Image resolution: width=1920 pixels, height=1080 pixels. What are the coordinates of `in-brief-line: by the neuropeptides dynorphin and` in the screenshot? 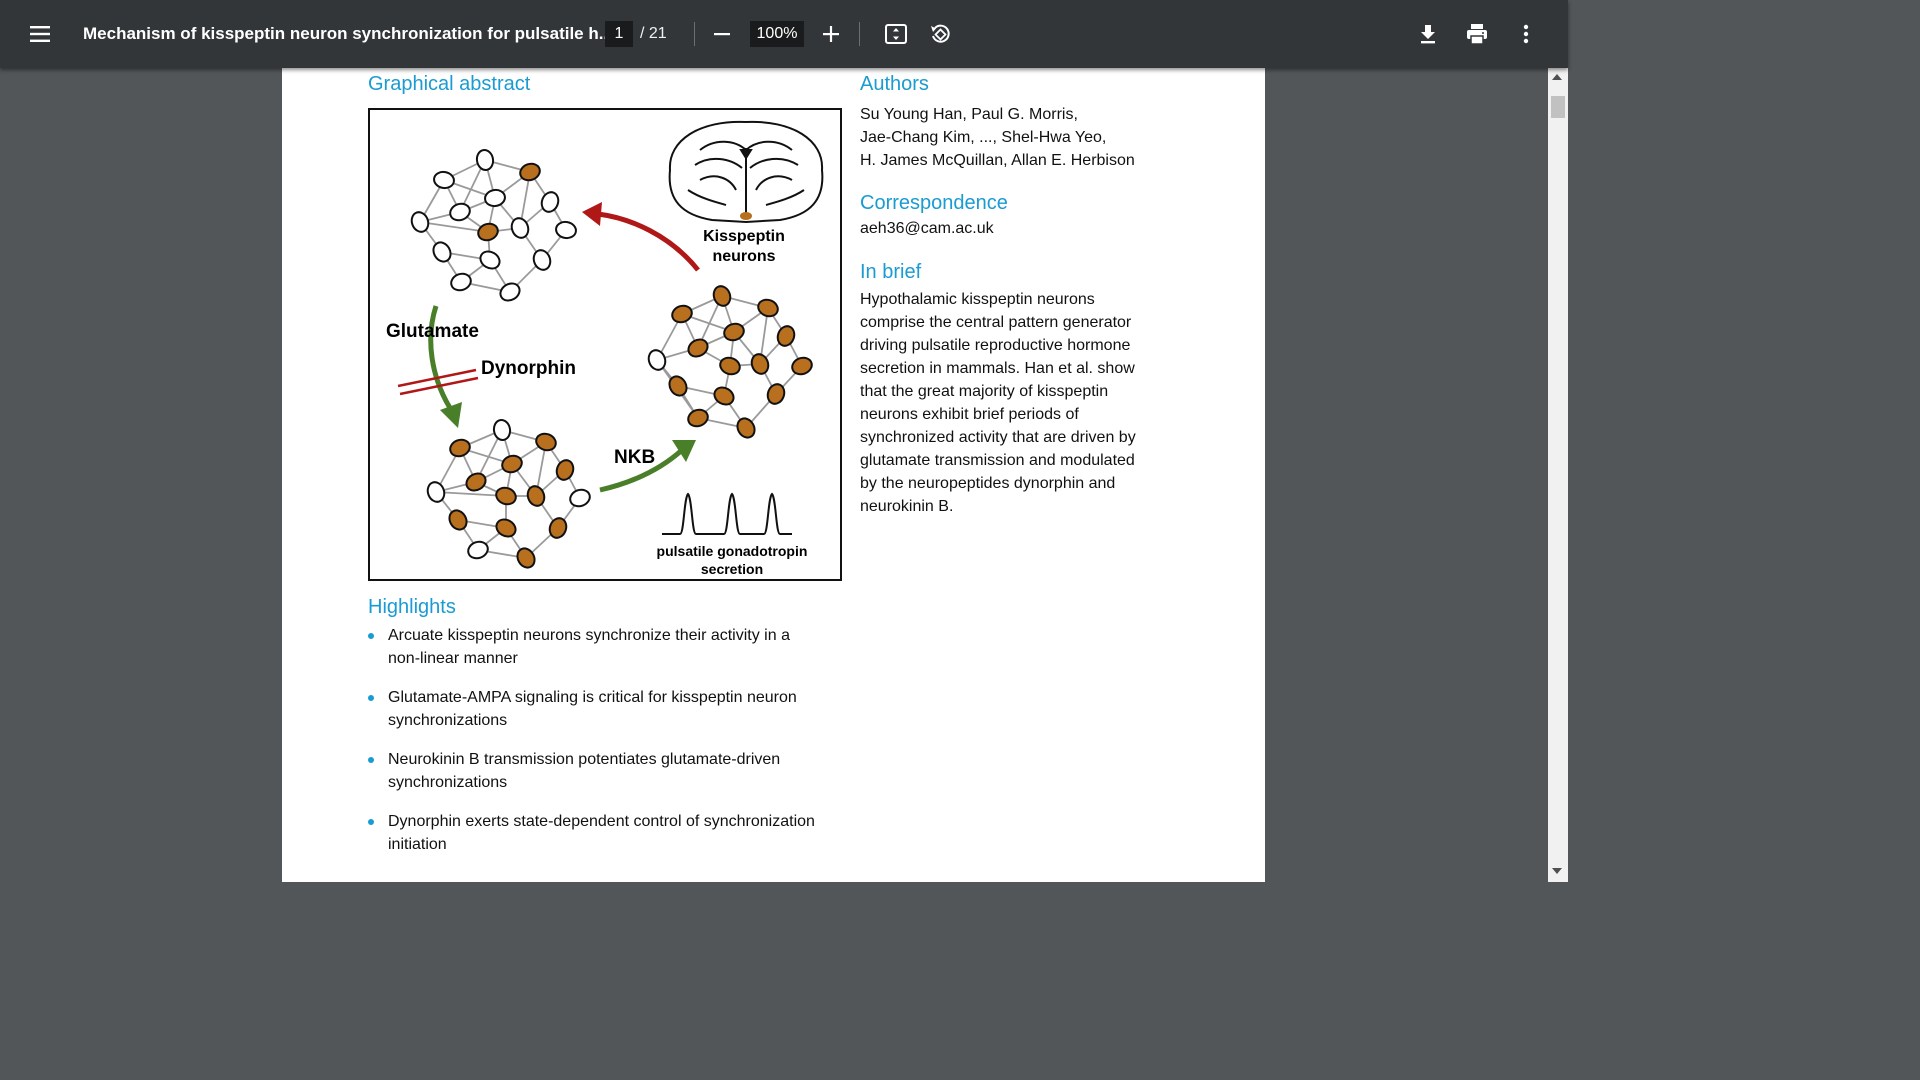 It's located at (988, 483).